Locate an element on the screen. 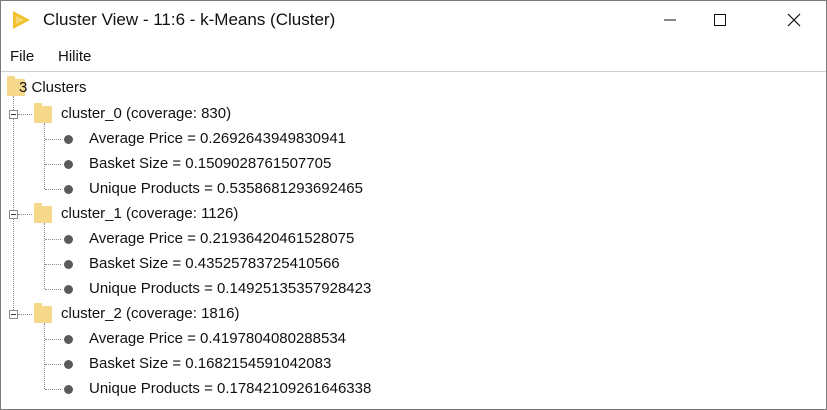 Image resolution: width=827 pixels, height=410 pixels. tree-cluster-0: cluster_0 (coverage: 830) is located at coordinates (151, 114).